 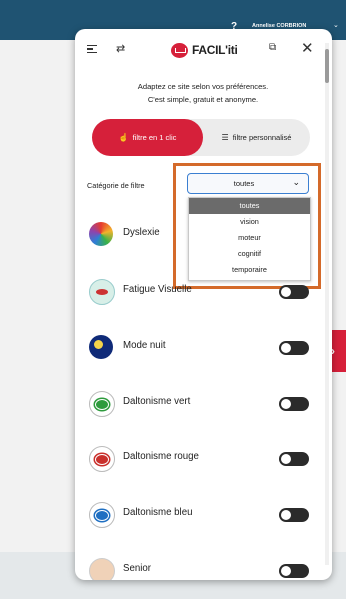 I want to click on senior-icon, so click(x=102, y=569).